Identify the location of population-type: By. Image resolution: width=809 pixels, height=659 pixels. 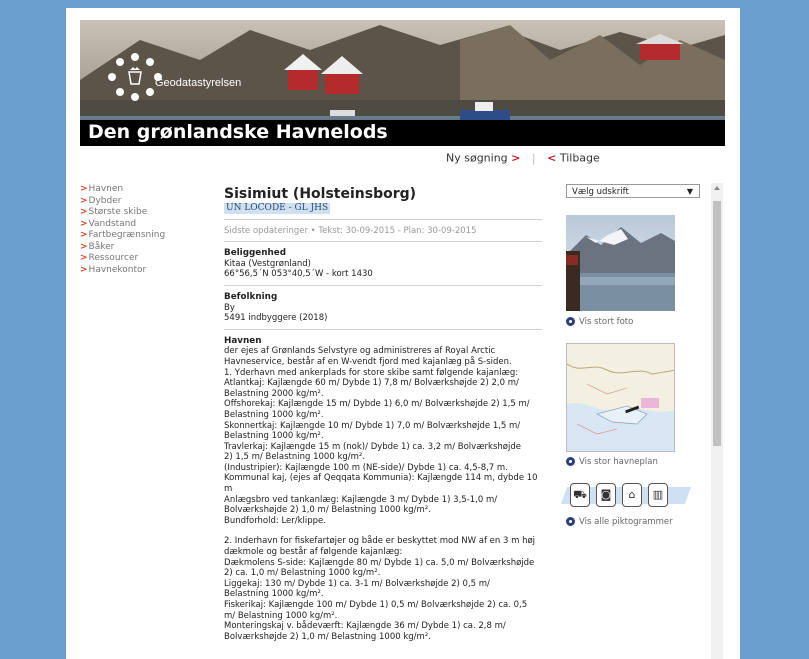
(229, 307).